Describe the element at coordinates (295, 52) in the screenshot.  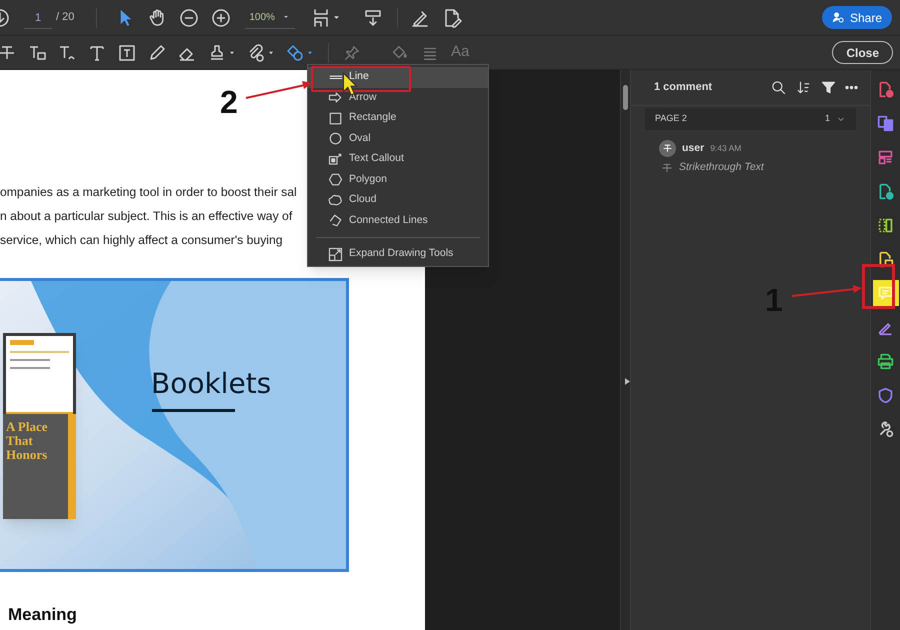
I see `shapes-icon` at that location.